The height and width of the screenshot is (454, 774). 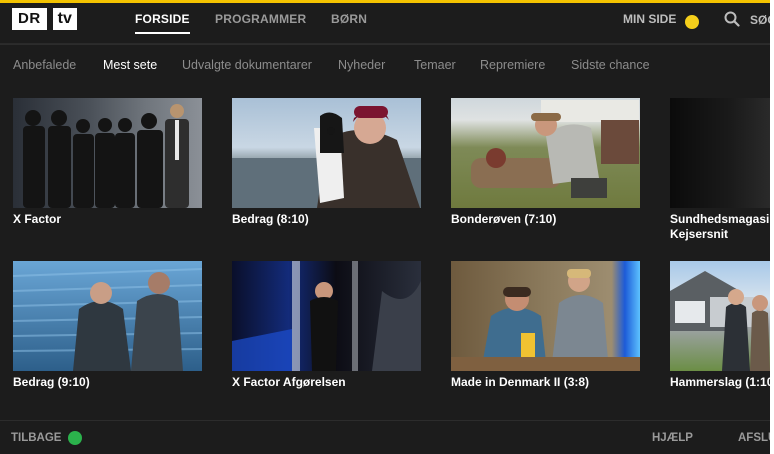 What do you see at coordinates (64, 19) in the screenshot?
I see `logo-tv: tv` at bounding box center [64, 19].